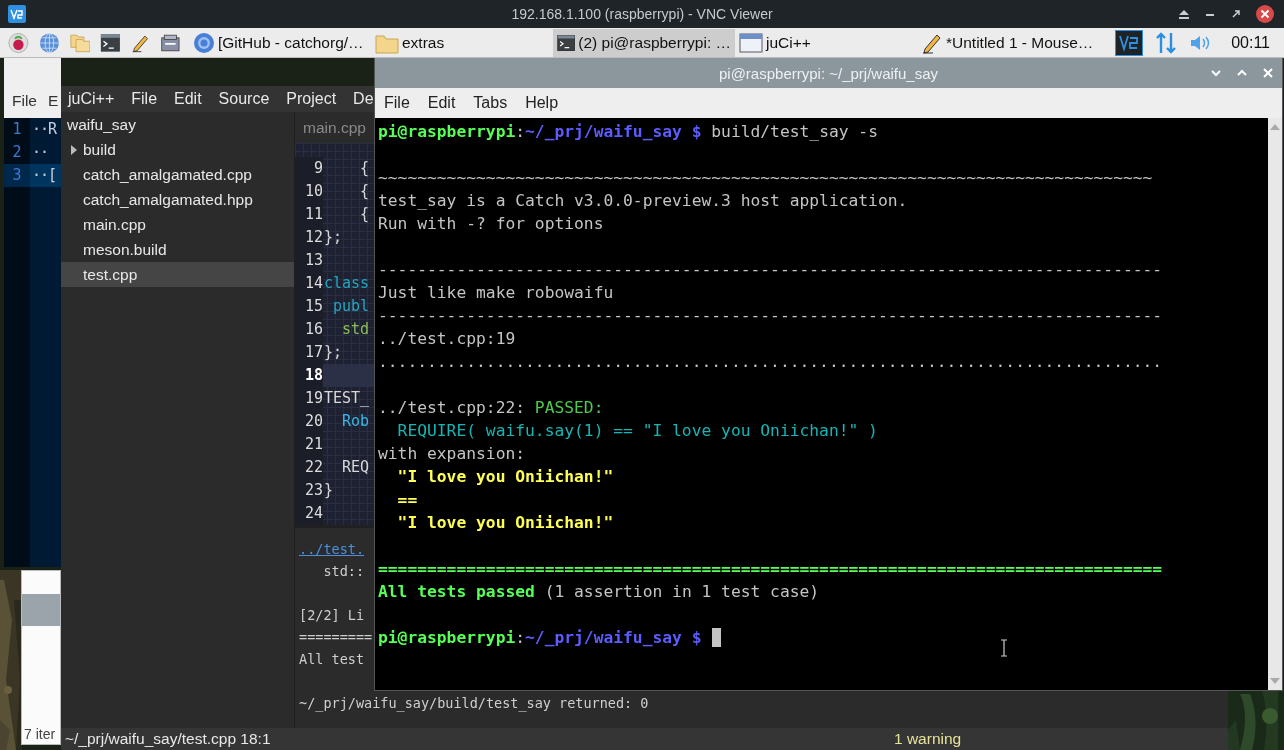 This screenshot has height=750, width=1284. Describe the element at coordinates (309, 352) in the screenshot. I see `line-number: 17` at that location.